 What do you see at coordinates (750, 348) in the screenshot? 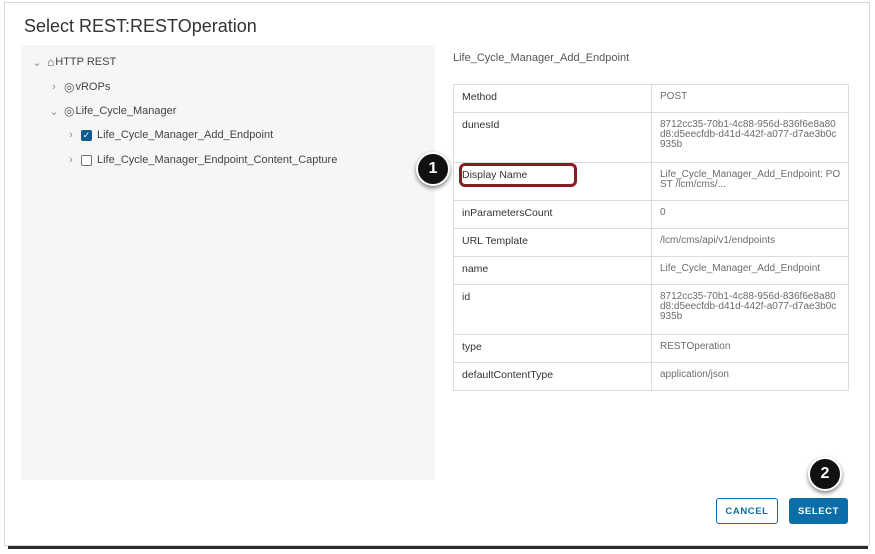
I see `property-value: RESTOperation` at bounding box center [750, 348].